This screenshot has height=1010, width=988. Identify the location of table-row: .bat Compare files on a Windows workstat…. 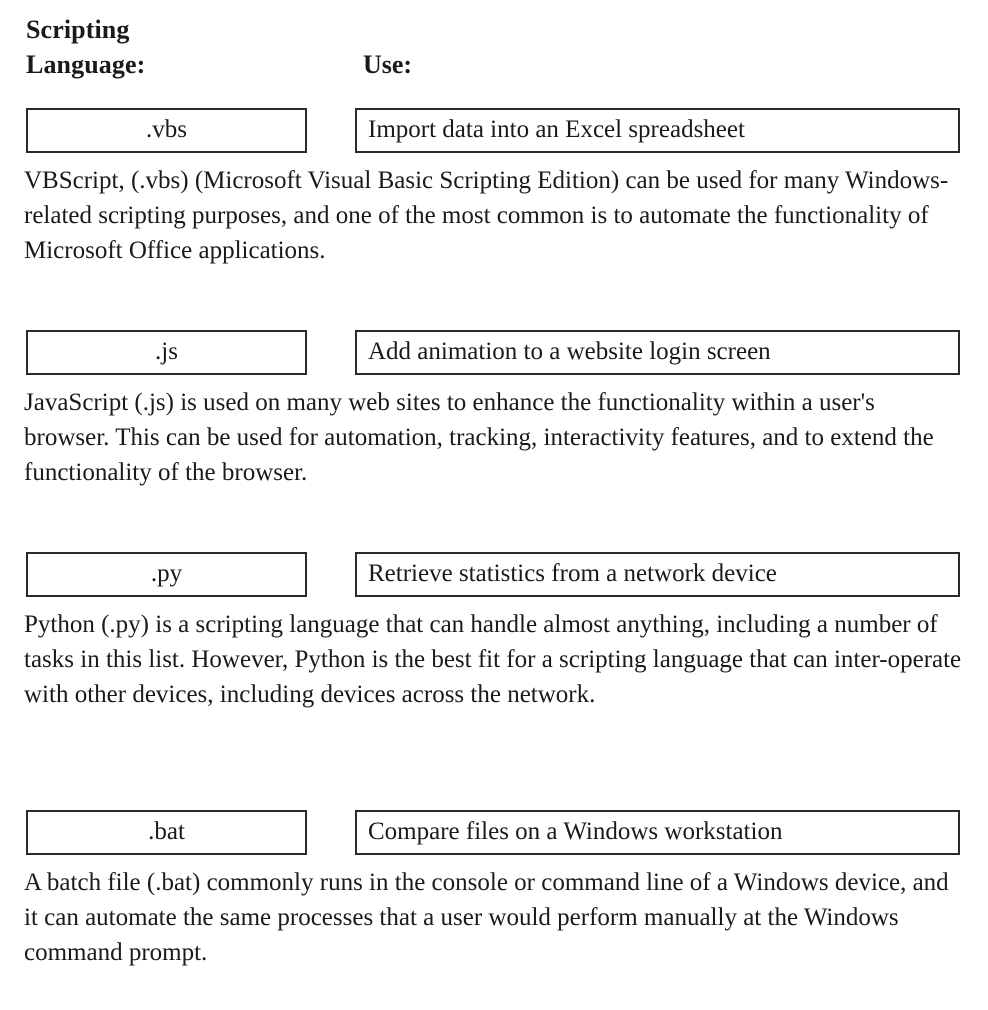
(494, 832).